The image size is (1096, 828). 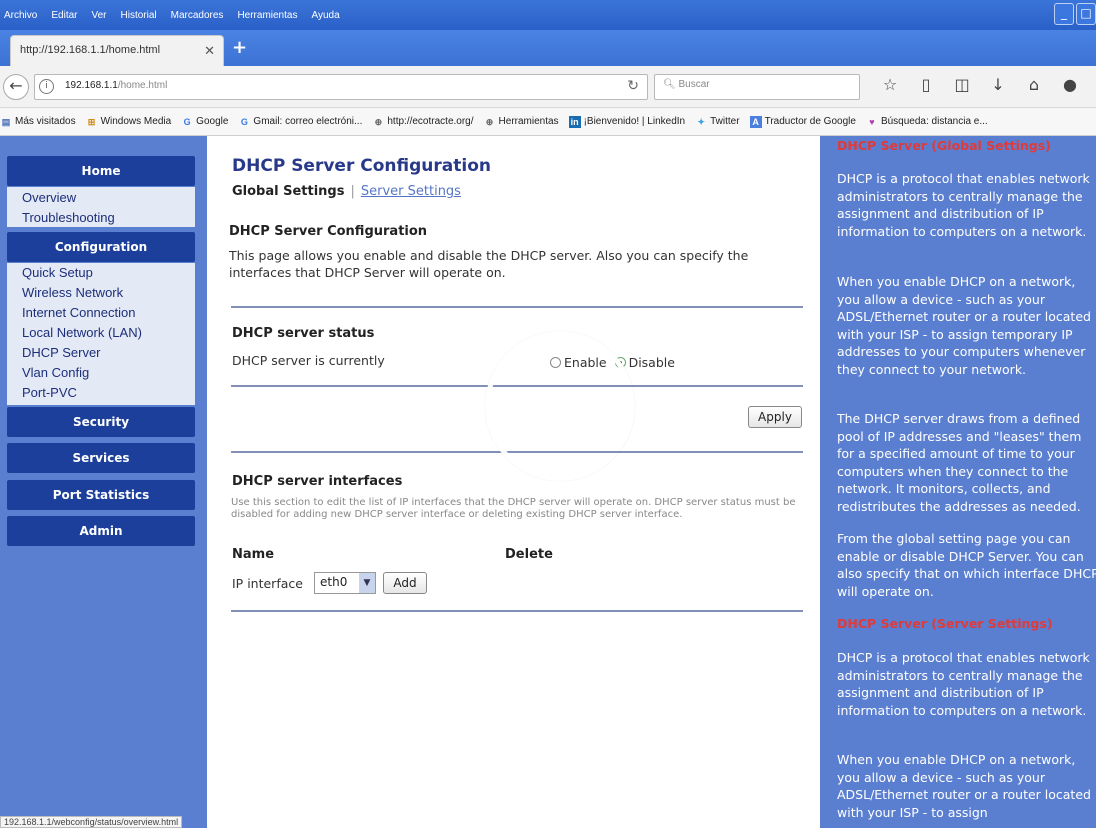 What do you see at coordinates (517, 307) in the screenshot?
I see `divider` at bounding box center [517, 307].